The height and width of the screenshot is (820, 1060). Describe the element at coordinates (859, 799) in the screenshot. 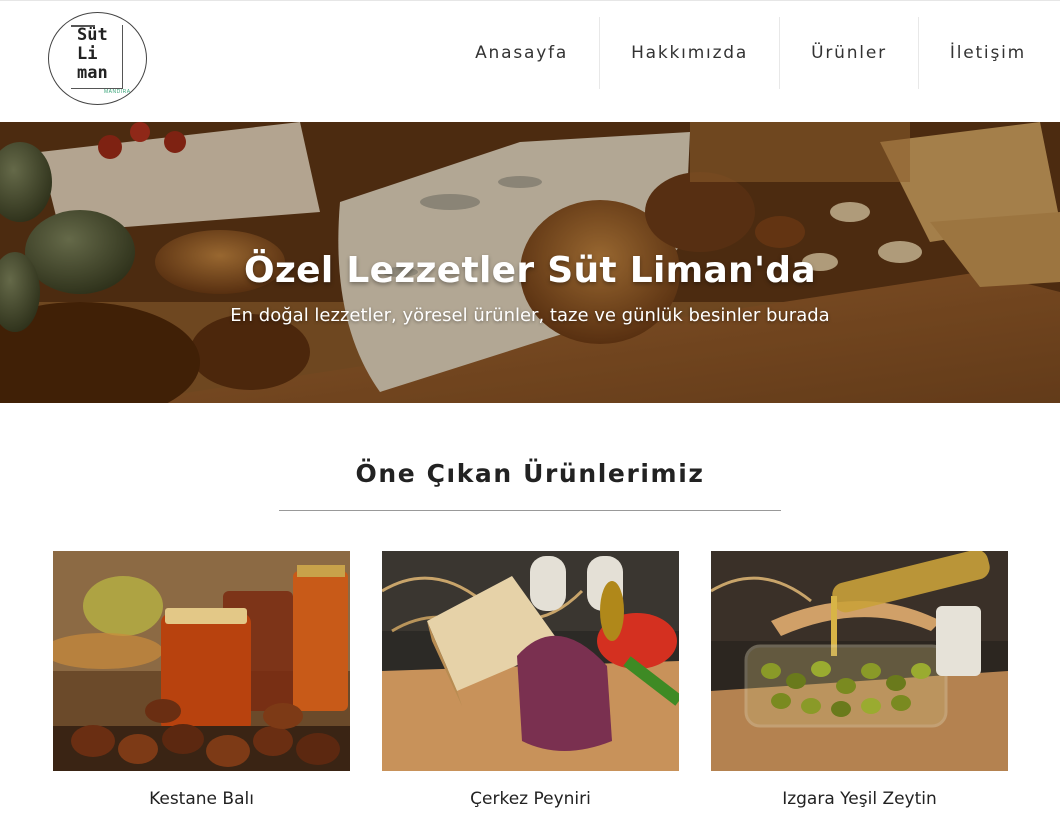

I see `product-name: Izgara Yeşil Zeytin` at that location.